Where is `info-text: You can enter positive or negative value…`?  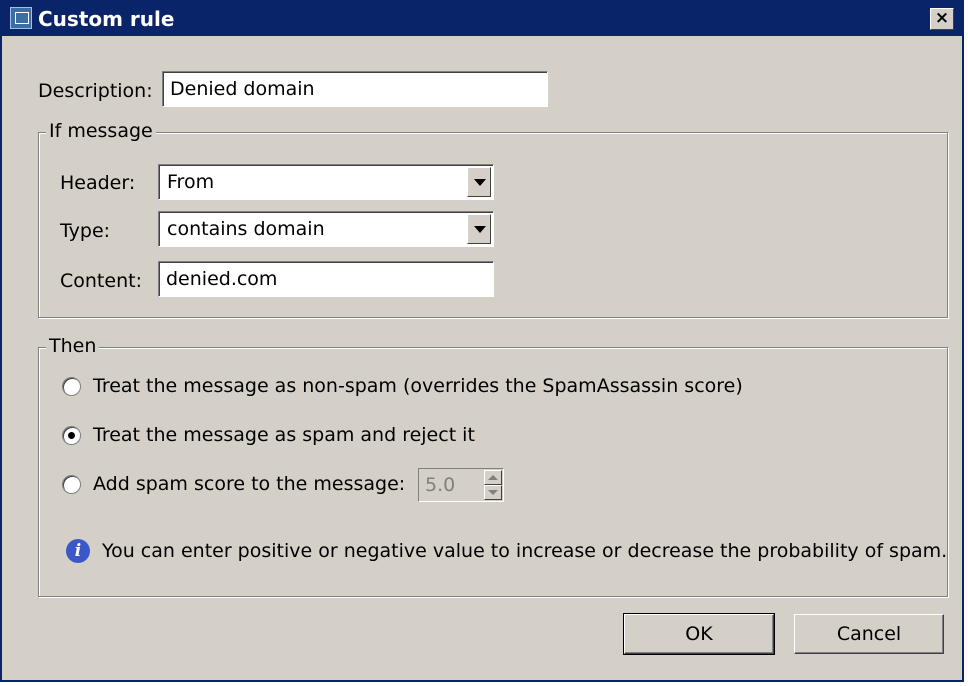
info-text: You can enter positive or negative value… is located at coordinates (525, 551).